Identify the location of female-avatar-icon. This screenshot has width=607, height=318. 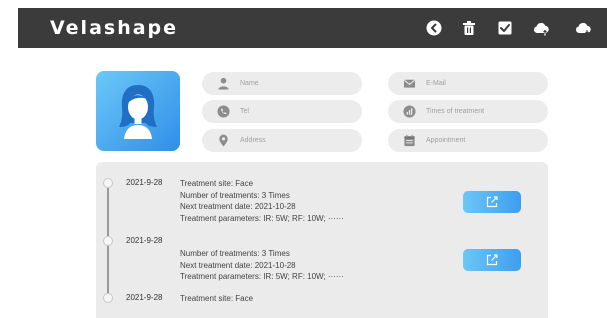
(138, 112).